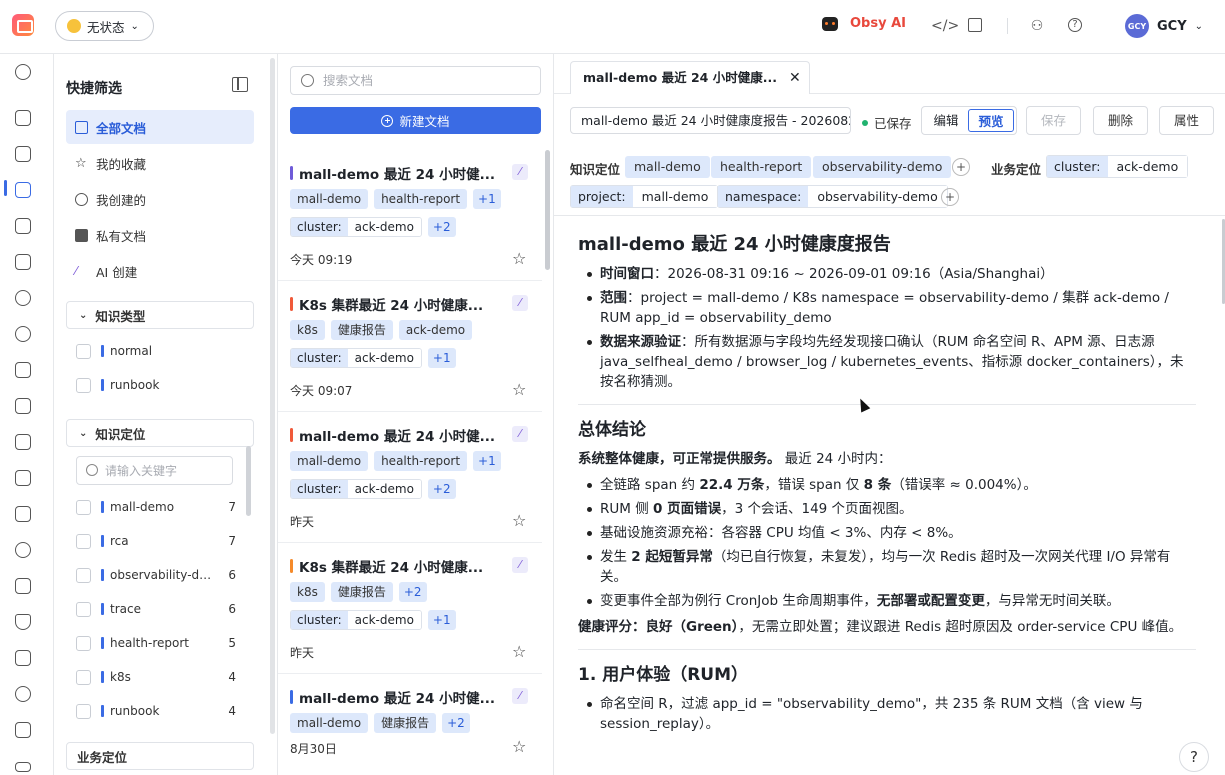  Describe the element at coordinates (710, 120) in the screenshot. I see `doc-title-input: mall-demo 最近 24 小时健康度报告 - 2026082` at that location.